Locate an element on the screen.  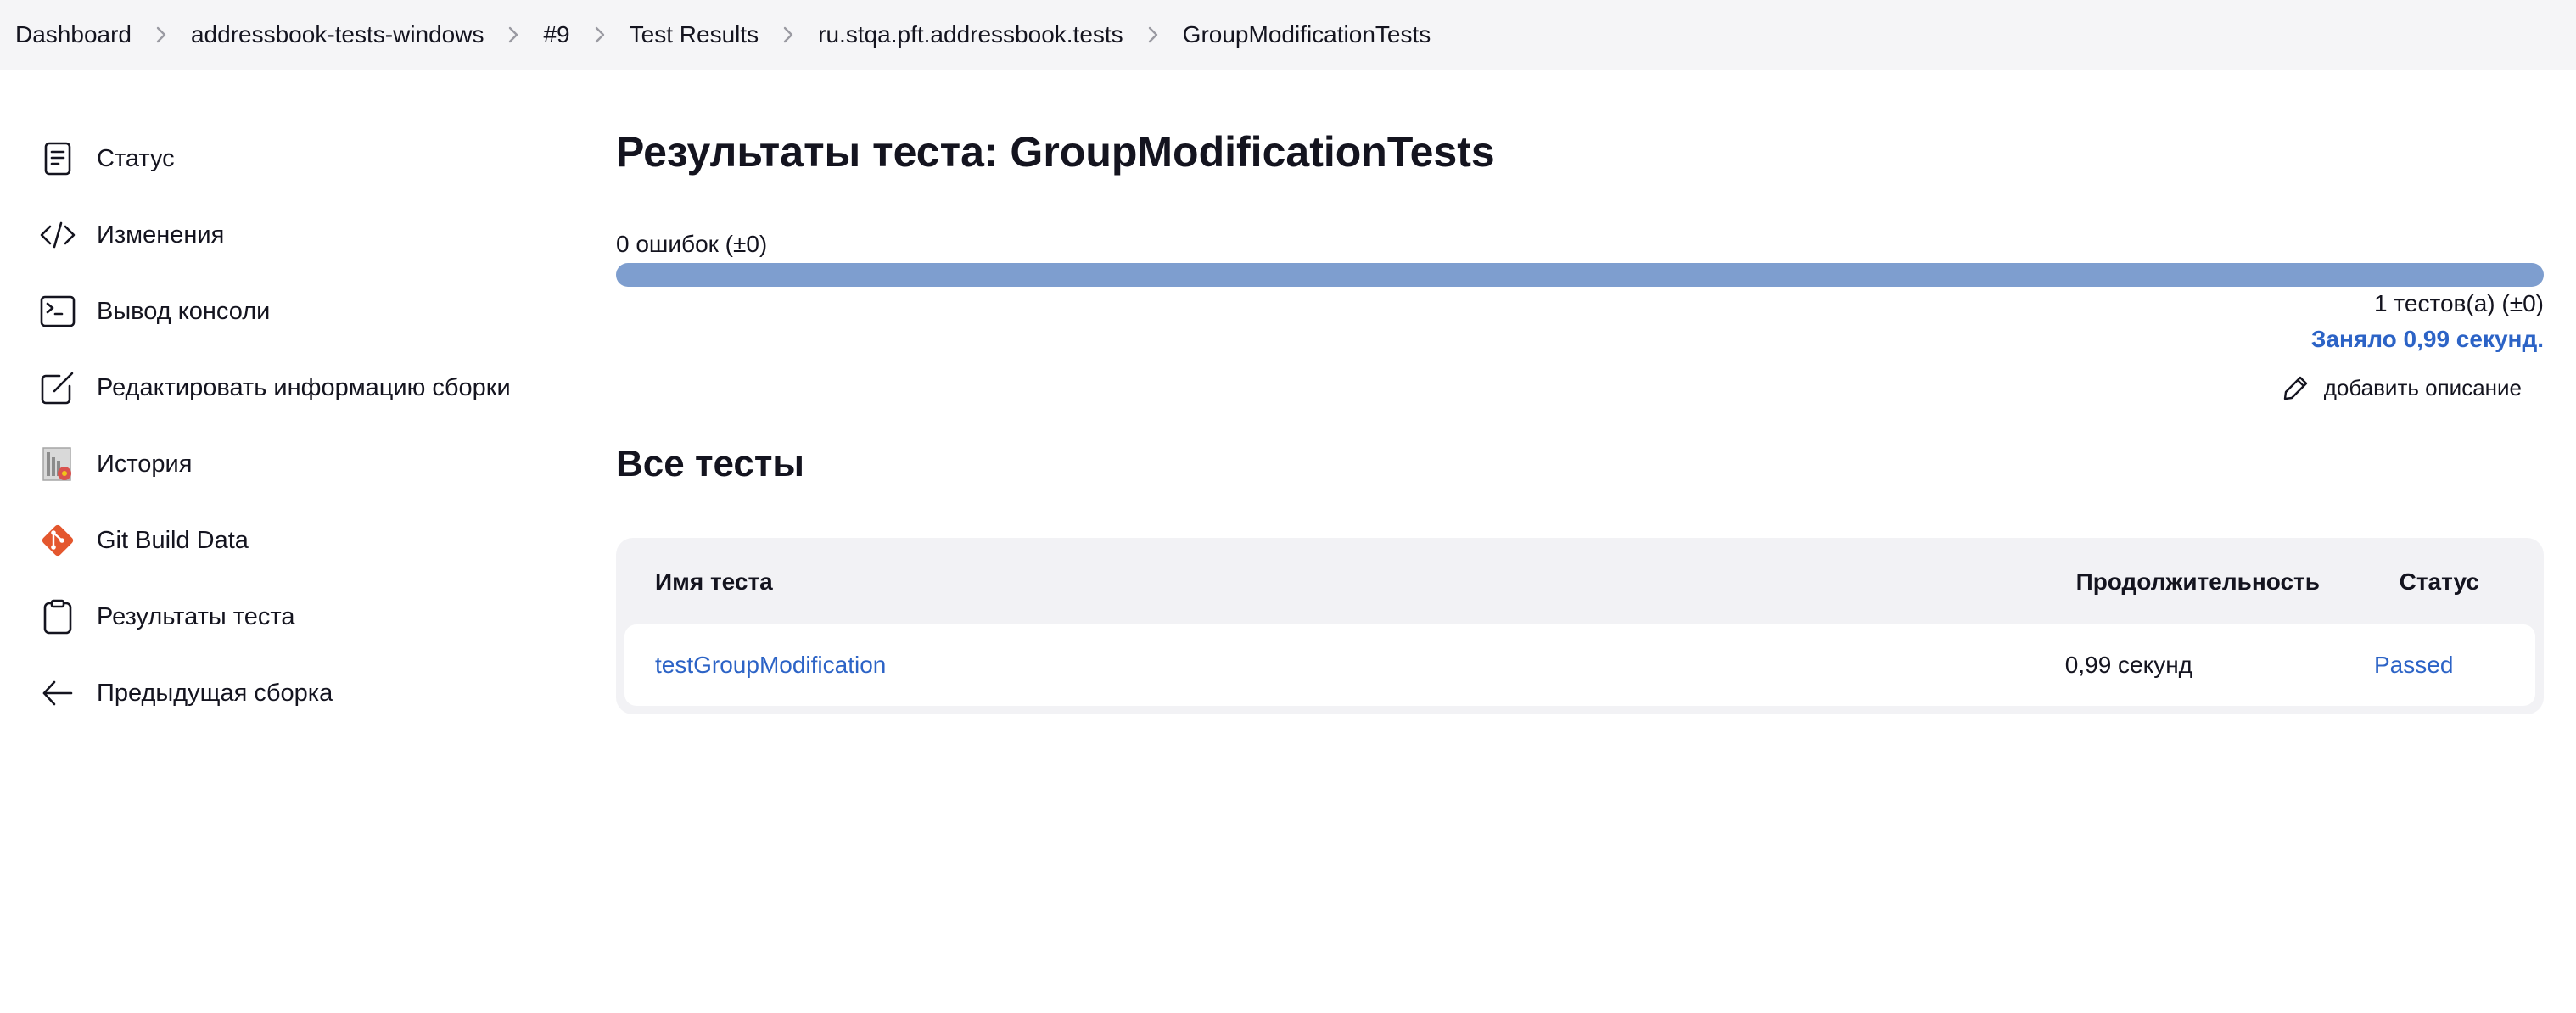
column-header-name: Имя теста is located at coordinates (714, 582).